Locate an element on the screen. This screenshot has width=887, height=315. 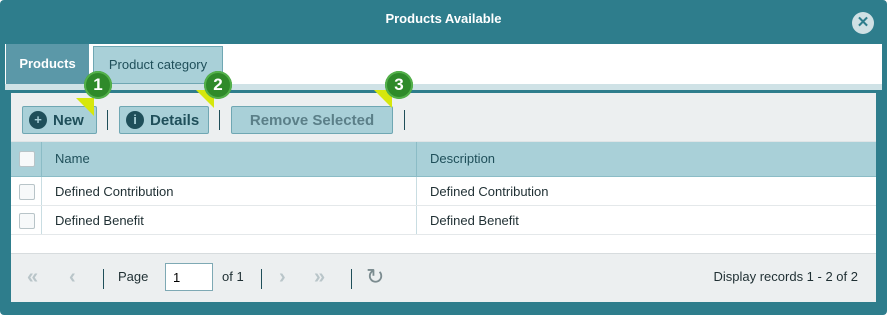
page-count-label: of 1 is located at coordinates (233, 276).